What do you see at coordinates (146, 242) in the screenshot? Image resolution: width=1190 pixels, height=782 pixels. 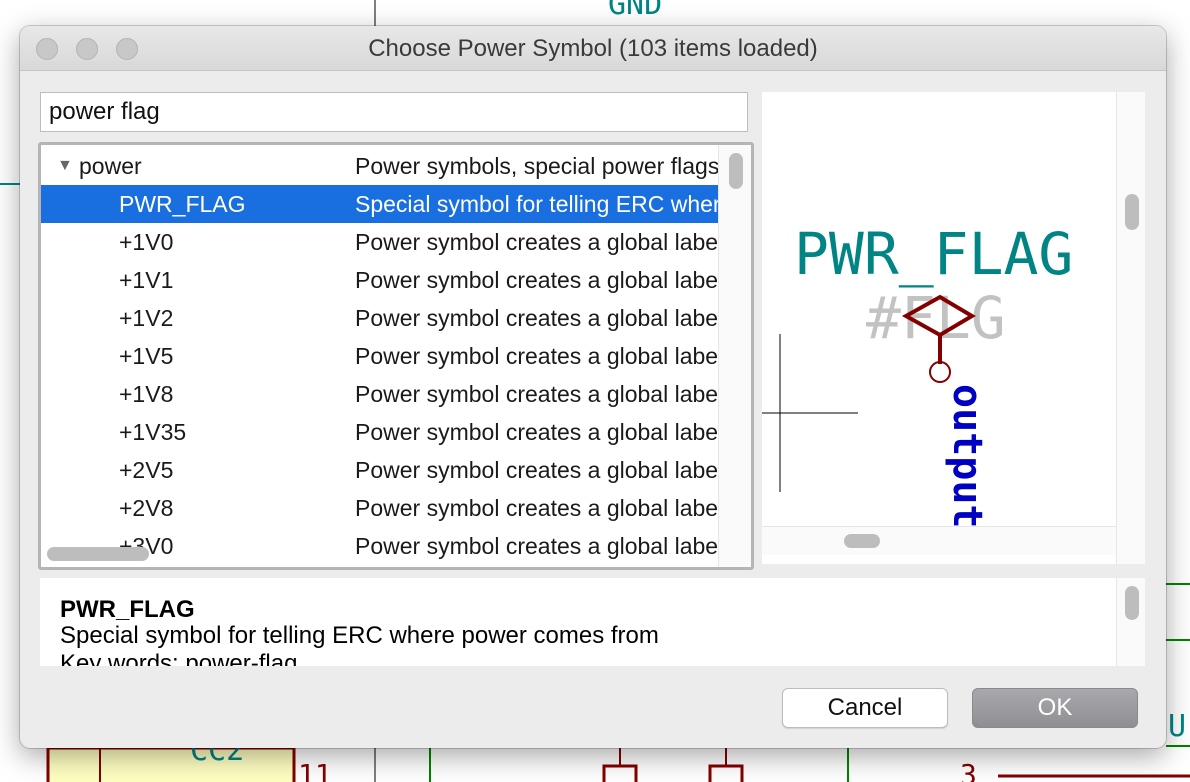 I see `symbol-name: +1V0` at bounding box center [146, 242].